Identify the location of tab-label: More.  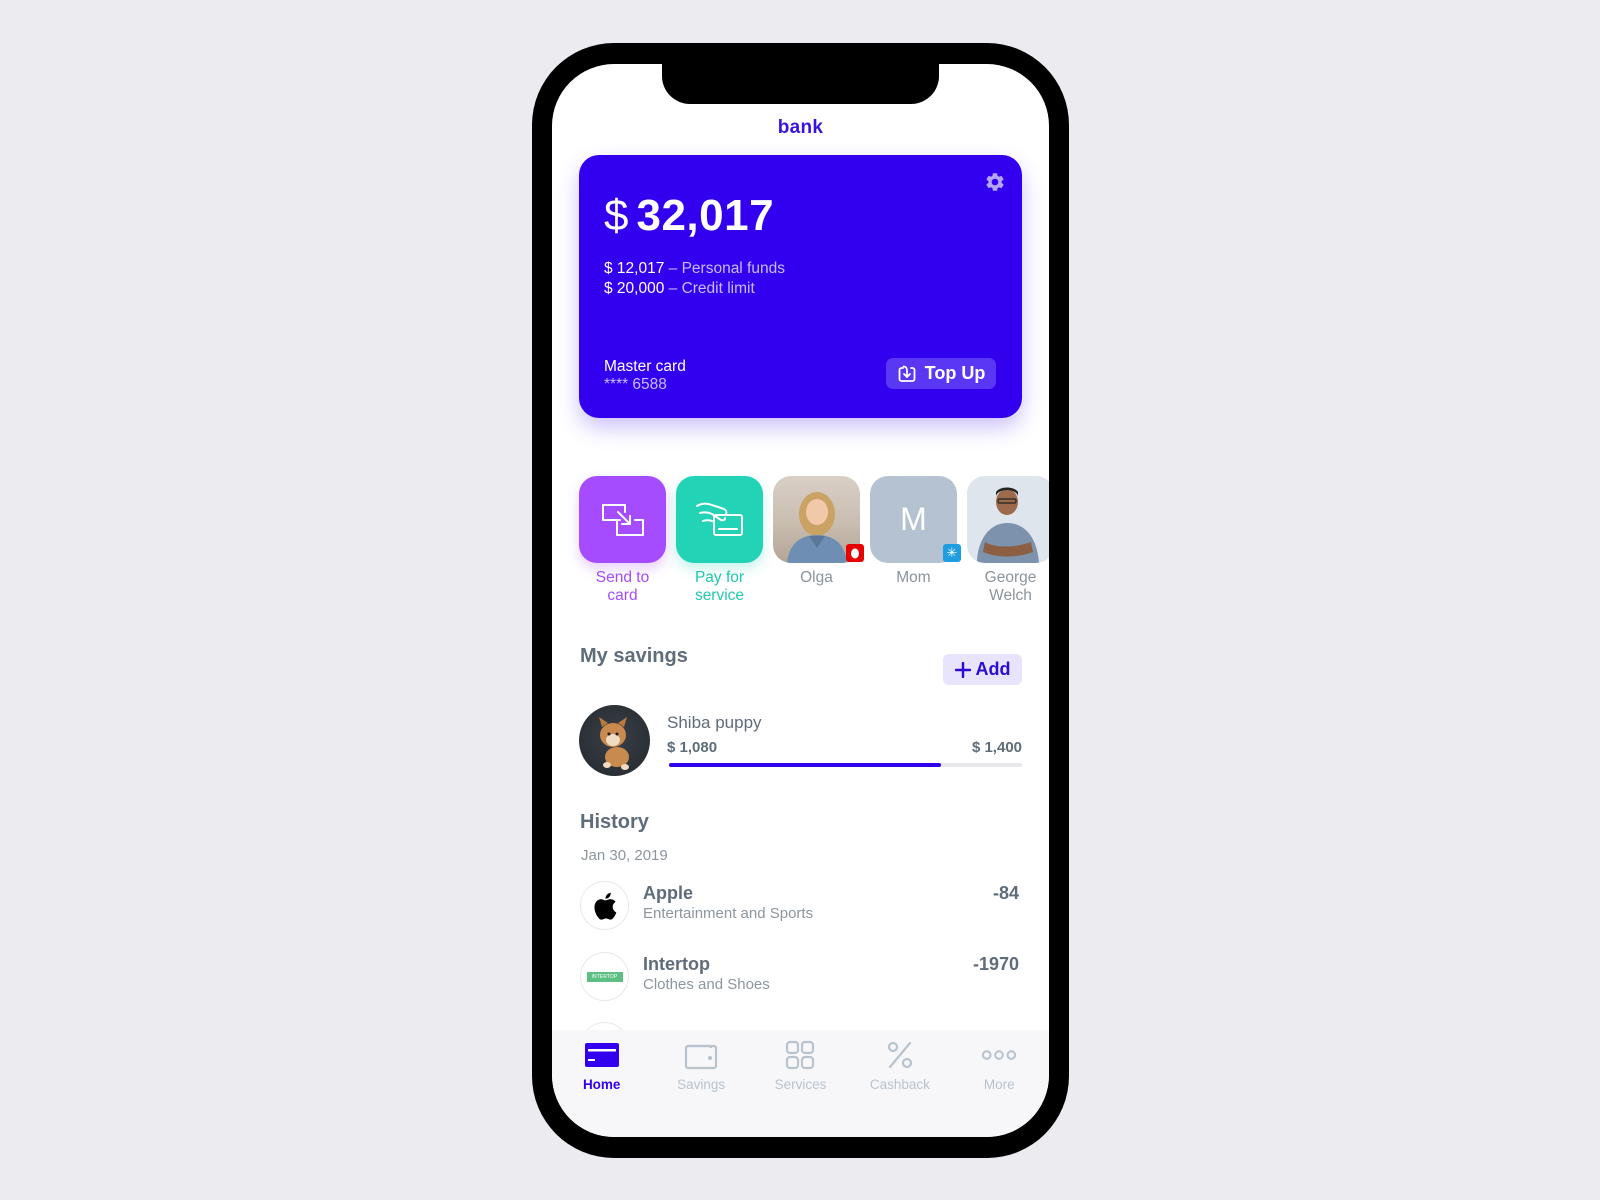
(999, 1084).